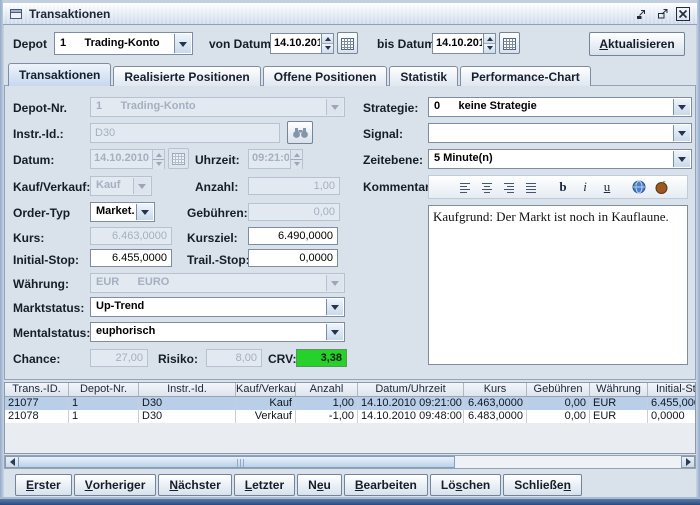  Describe the element at coordinates (217, 332) in the screenshot. I see `mentalstatus-select: euphorisch` at that location.